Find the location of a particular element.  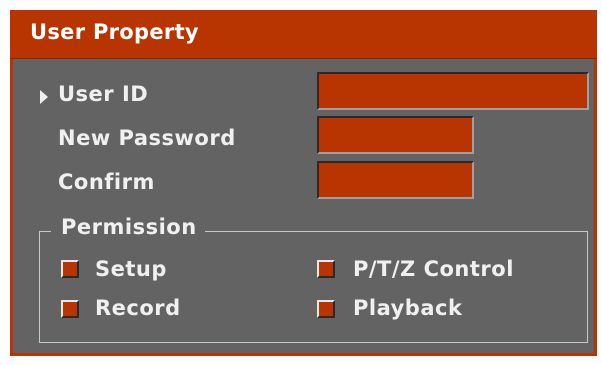

record-label: Record is located at coordinates (138, 308).